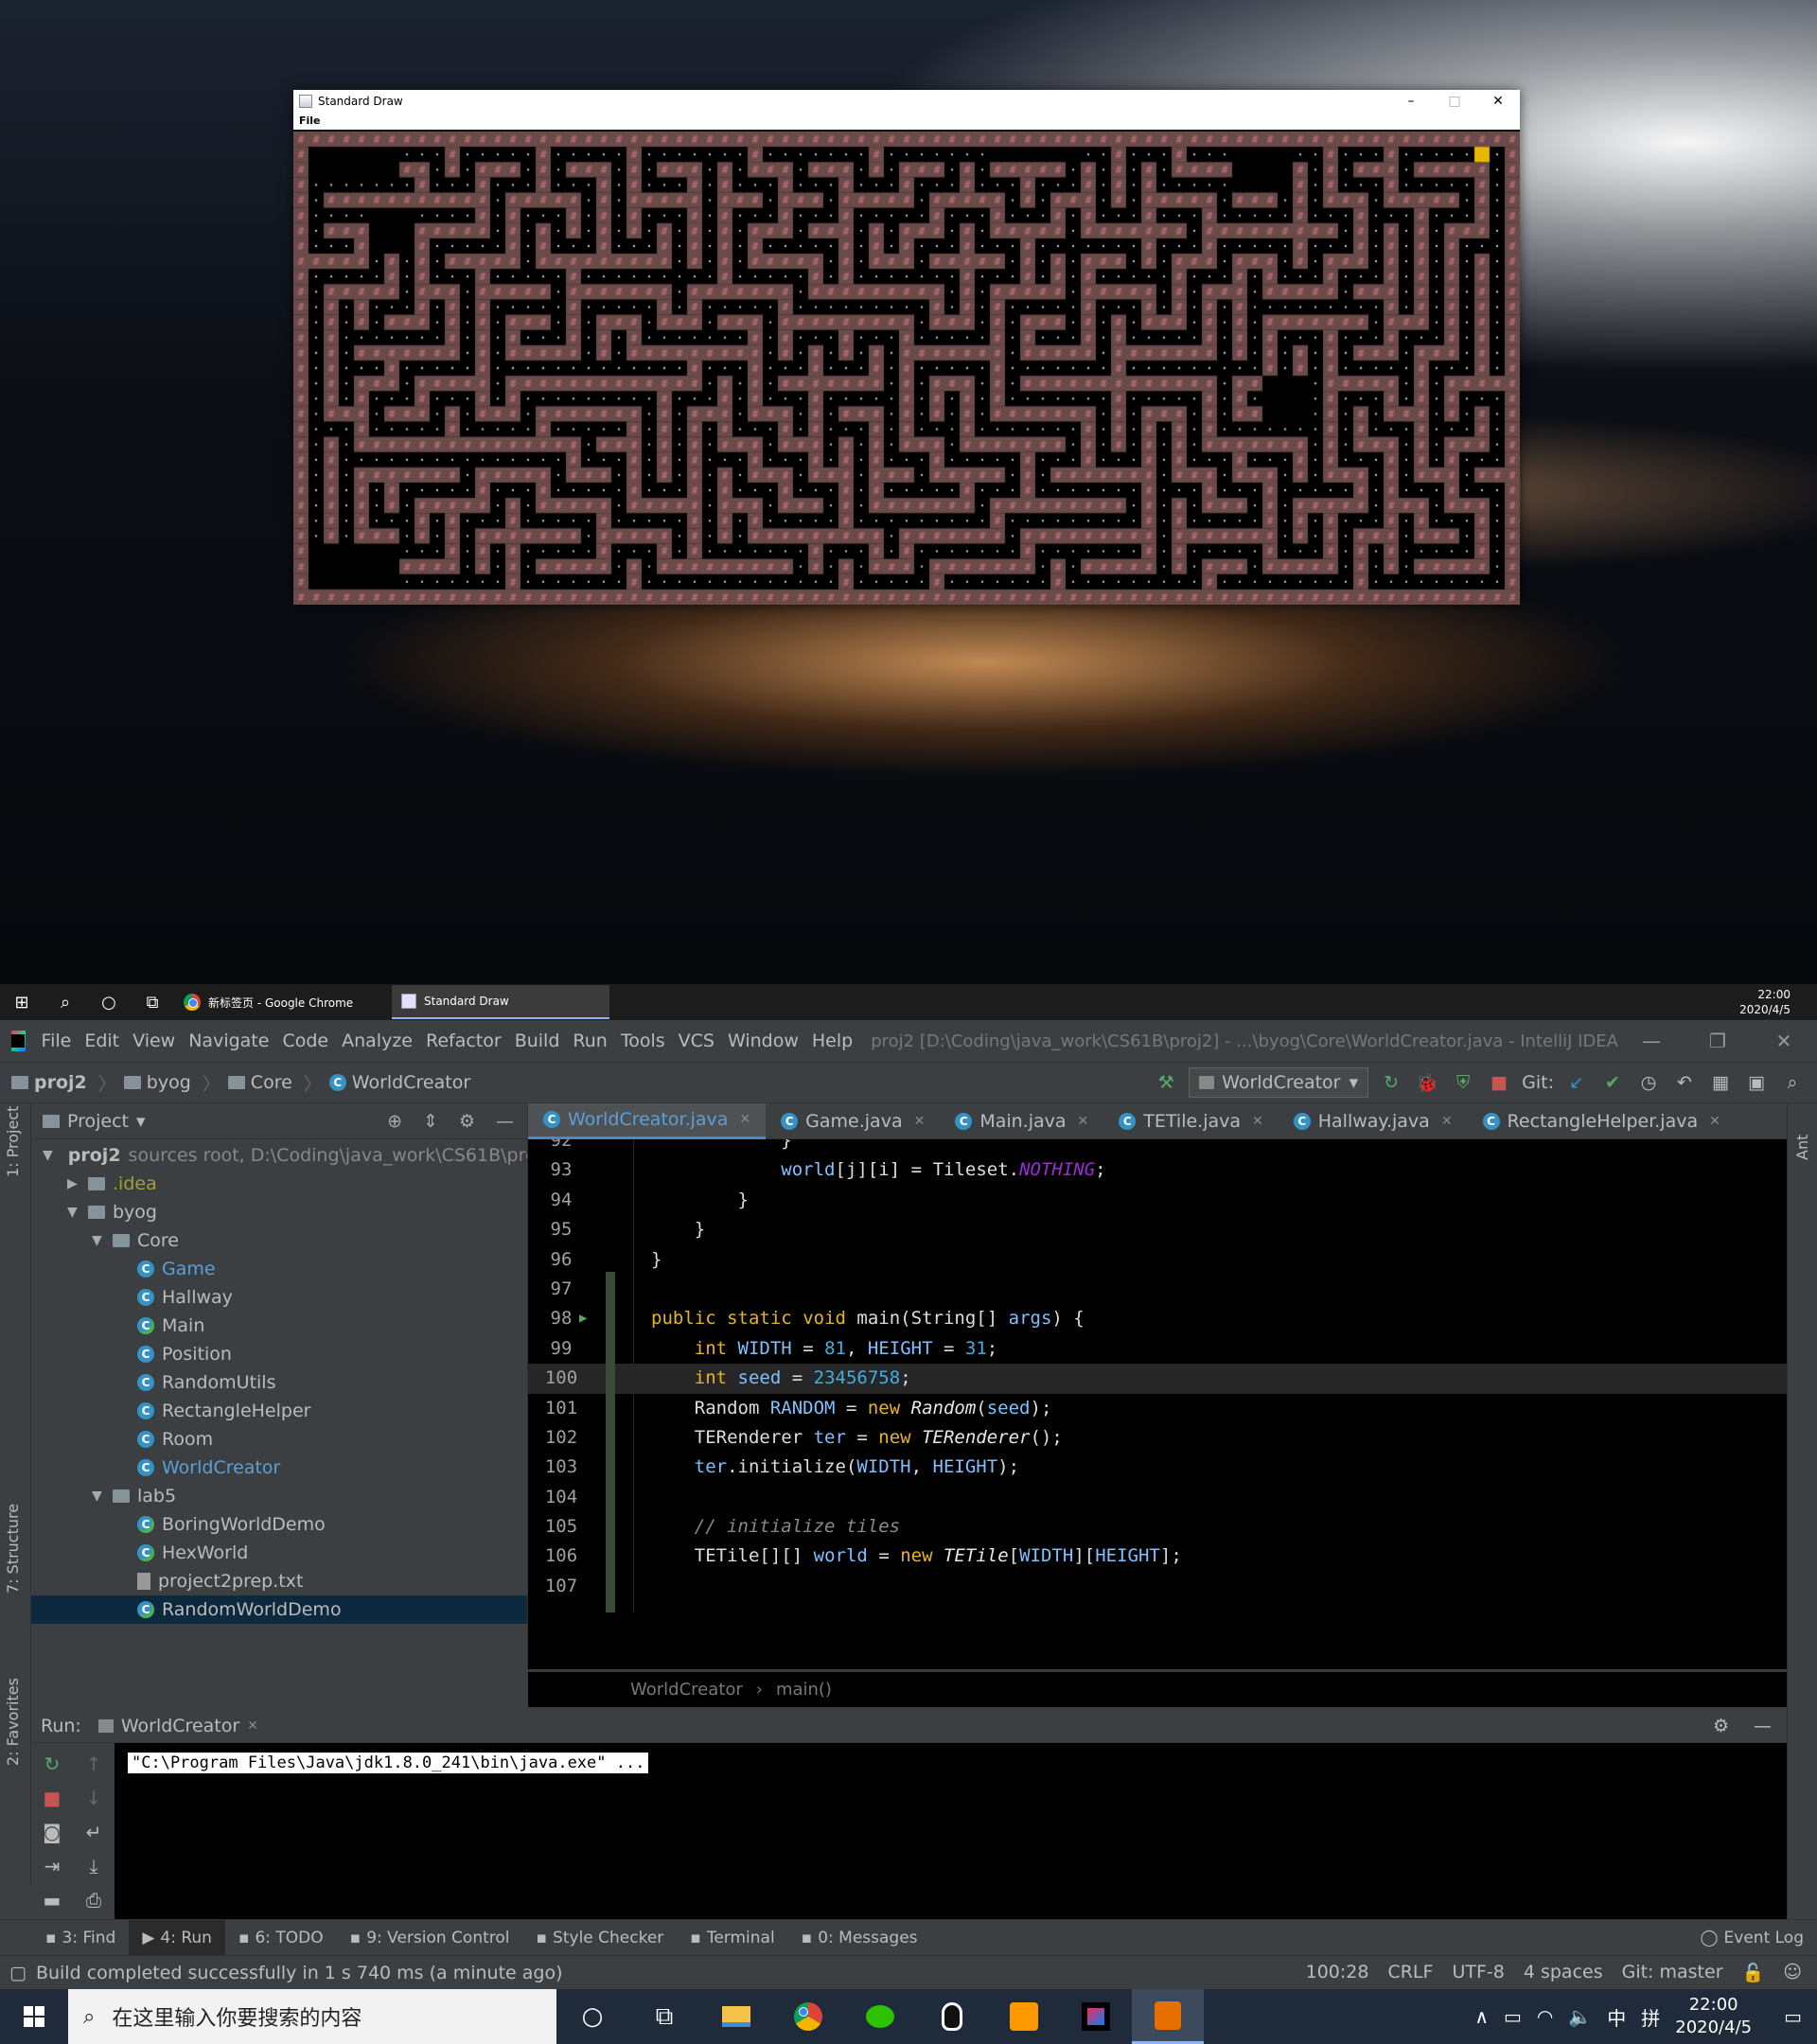  I want to click on menu-build: Build, so click(538, 1041).